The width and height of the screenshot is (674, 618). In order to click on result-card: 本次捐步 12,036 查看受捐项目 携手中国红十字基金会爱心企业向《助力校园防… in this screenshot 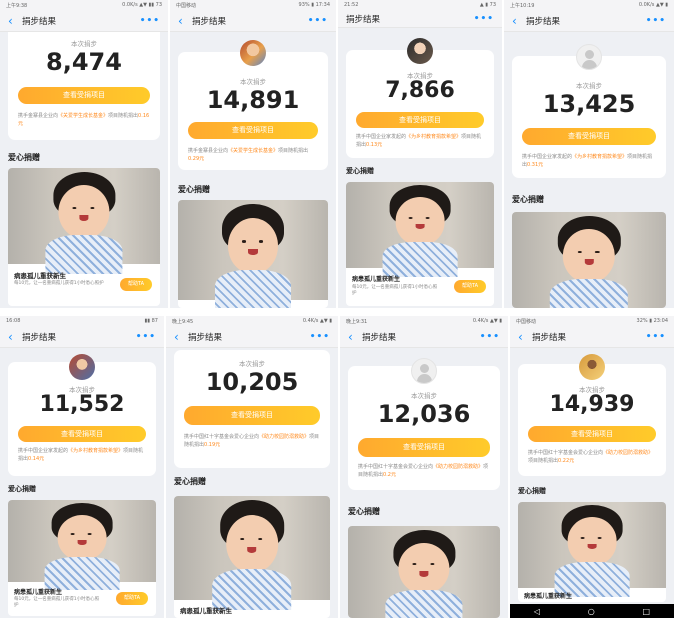, I will do `click(424, 424)`.